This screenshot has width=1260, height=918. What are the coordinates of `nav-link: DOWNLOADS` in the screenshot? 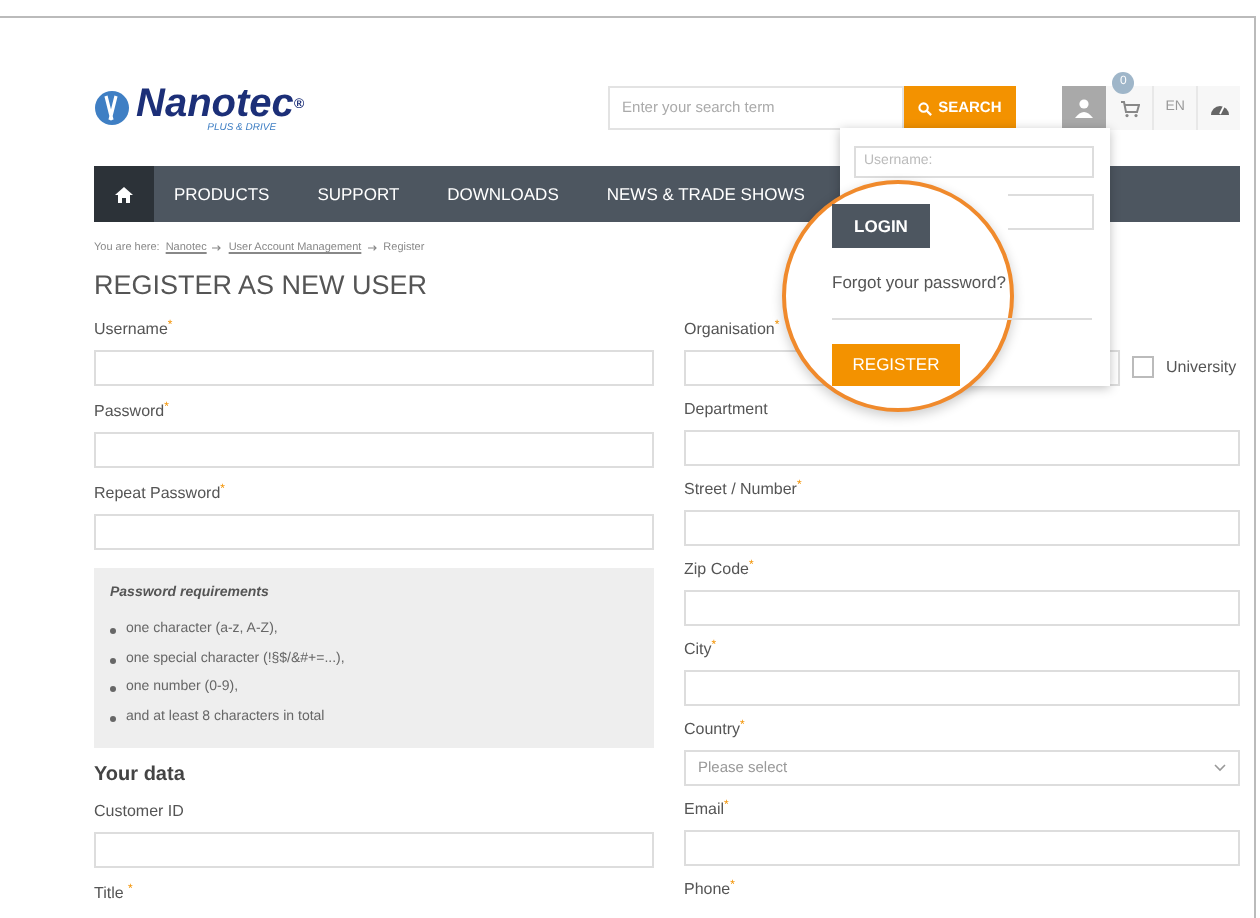 It's located at (503, 194).